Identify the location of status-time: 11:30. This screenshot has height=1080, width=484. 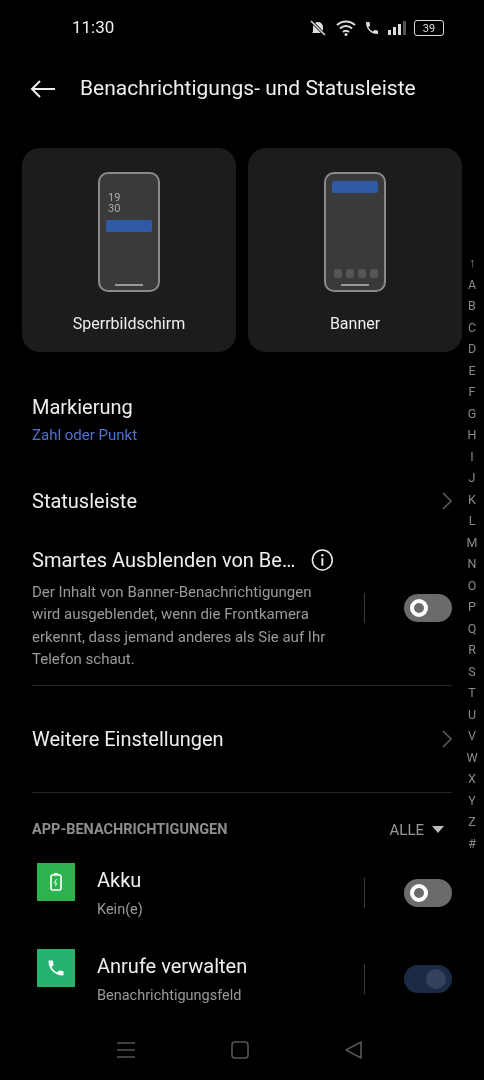
(93, 28).